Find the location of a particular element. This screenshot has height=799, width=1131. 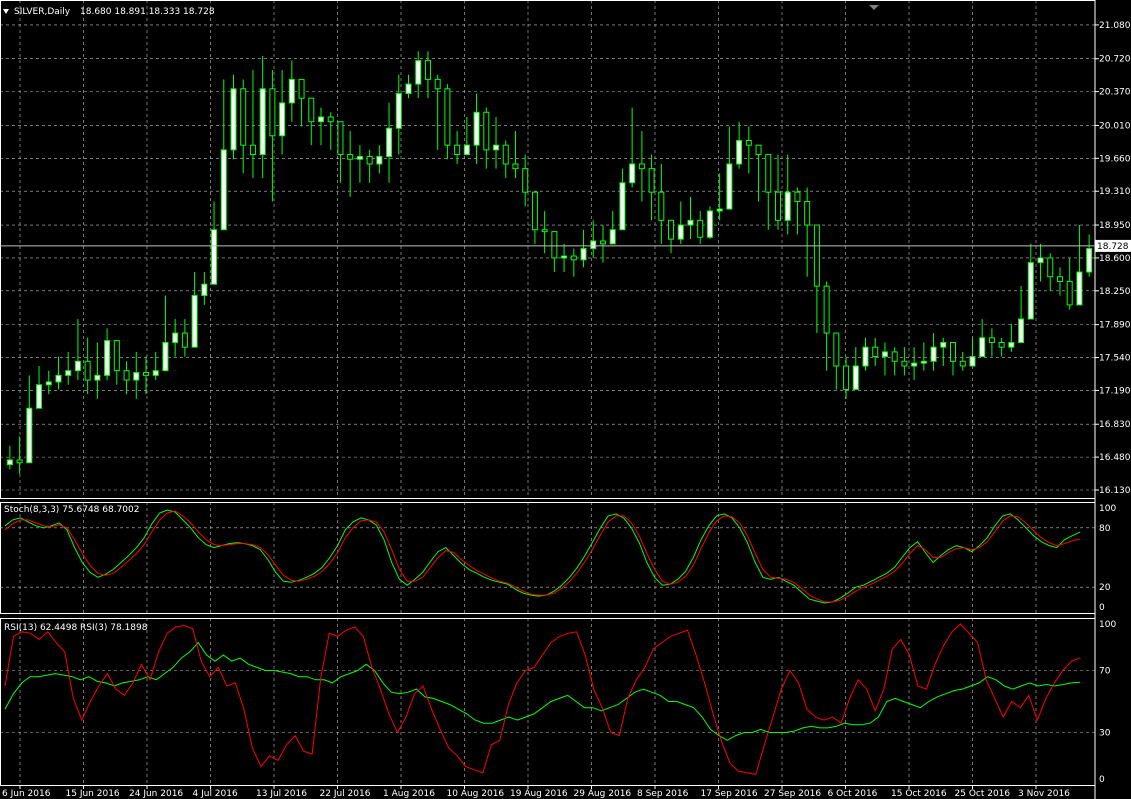

rsi-label: RSI(13) 62.4498 RSI(3) 78.1898 is located at coordinates (76, 628).